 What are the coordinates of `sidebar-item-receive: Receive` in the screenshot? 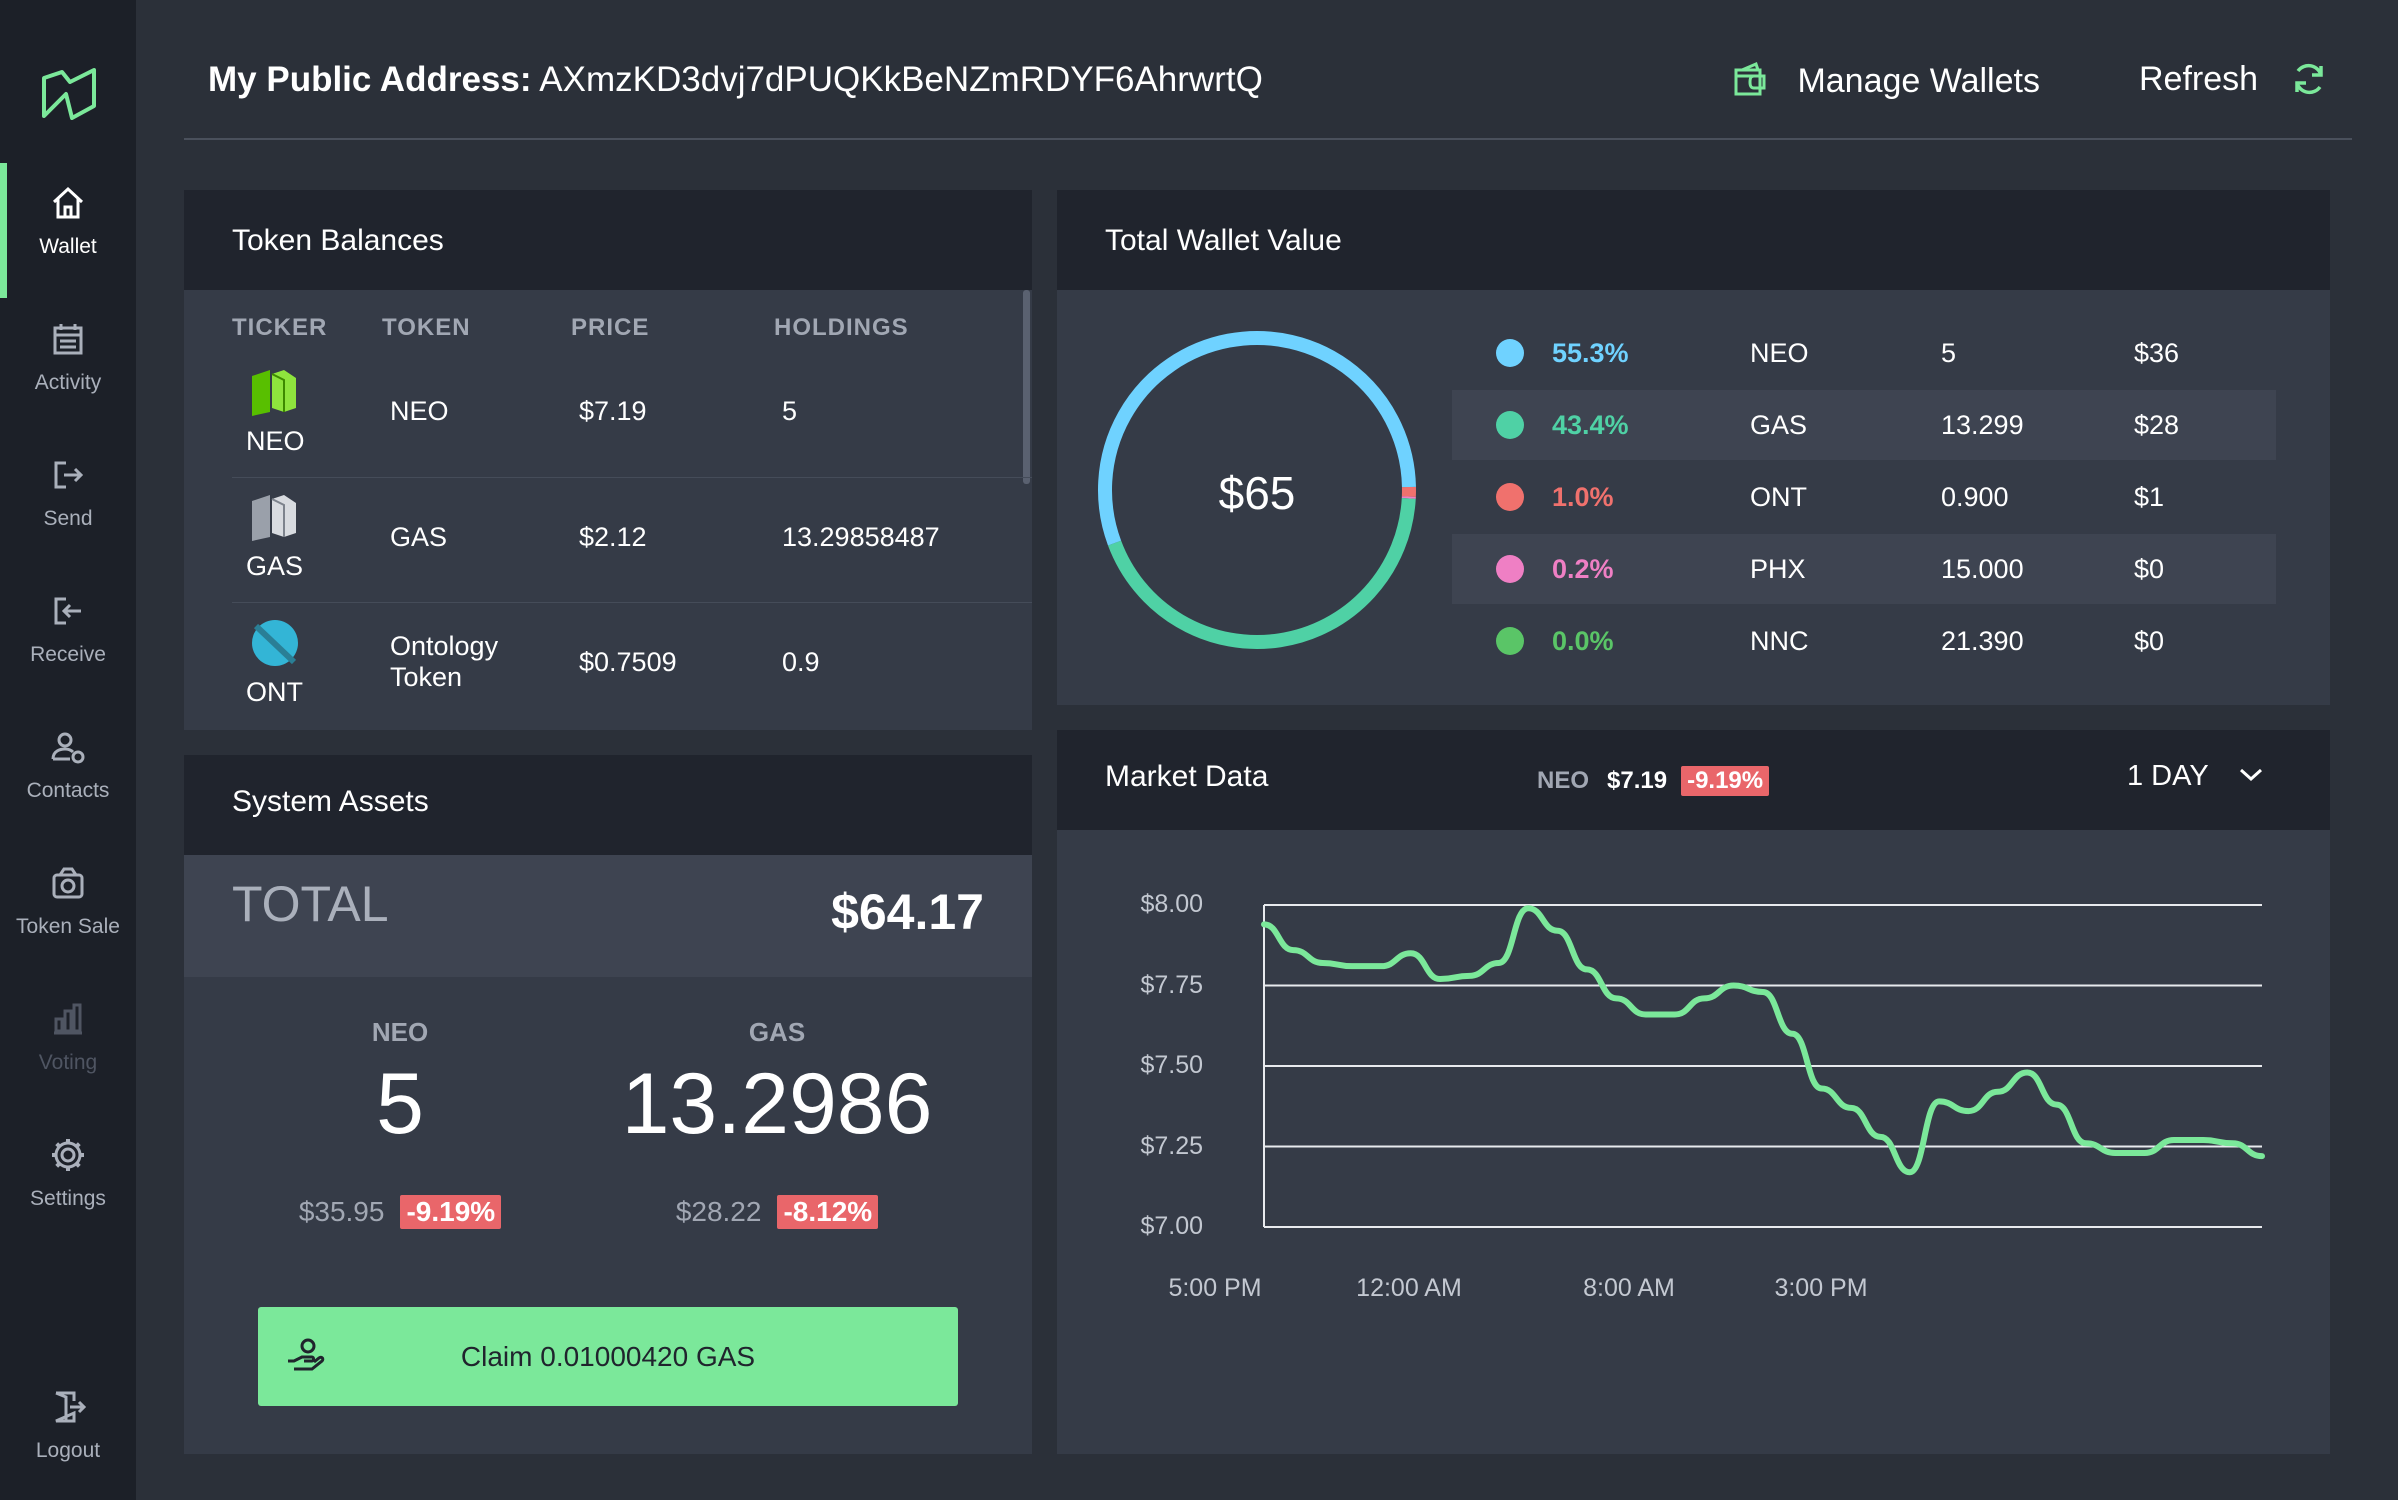 It's located at (68, 631).